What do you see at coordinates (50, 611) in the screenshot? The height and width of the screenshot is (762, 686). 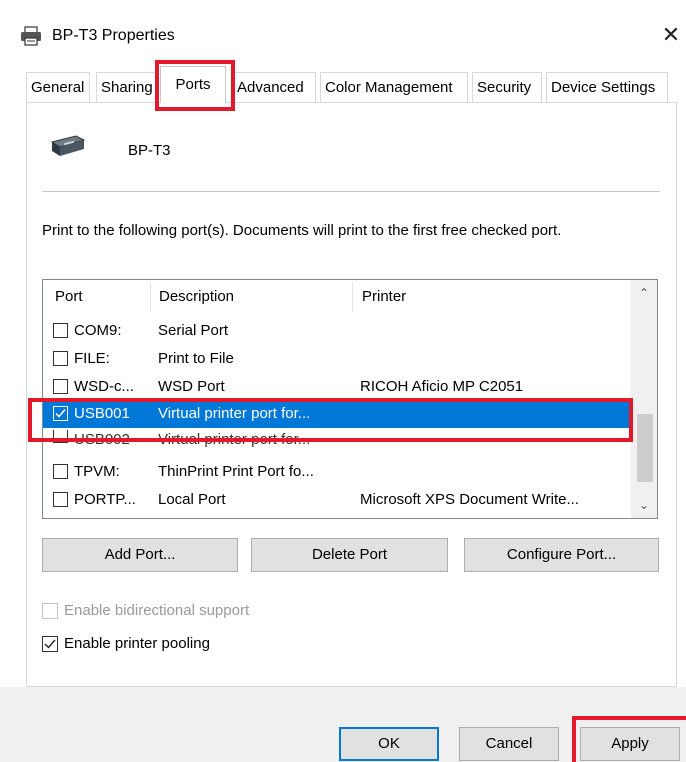 I see `bidirectional-checkbox` at bounding box center [50, 611].